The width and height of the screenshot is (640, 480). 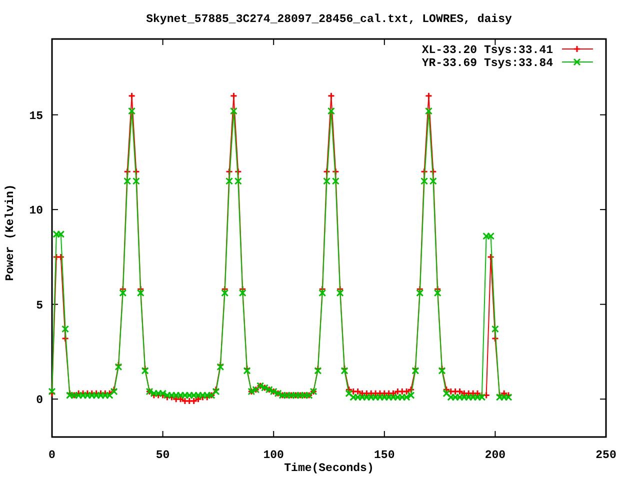 What do you see at coordinates (329, 19) in the screenshot?
I see `chart-title: Skynet_57885_3C274_28097_28456_cal.txt, LOWRES, daisy` at bounding box center [329, 19].